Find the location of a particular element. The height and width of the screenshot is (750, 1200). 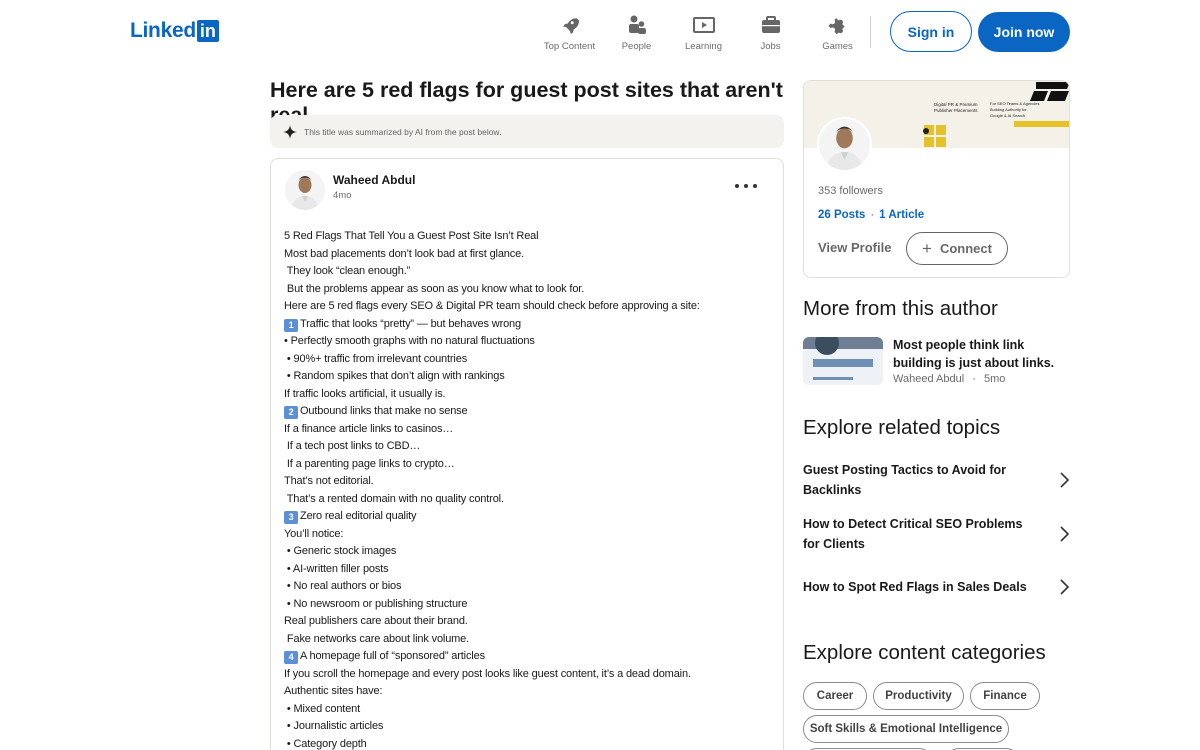

post-line: That’s not editorial. is located at coordinates (529, 482).